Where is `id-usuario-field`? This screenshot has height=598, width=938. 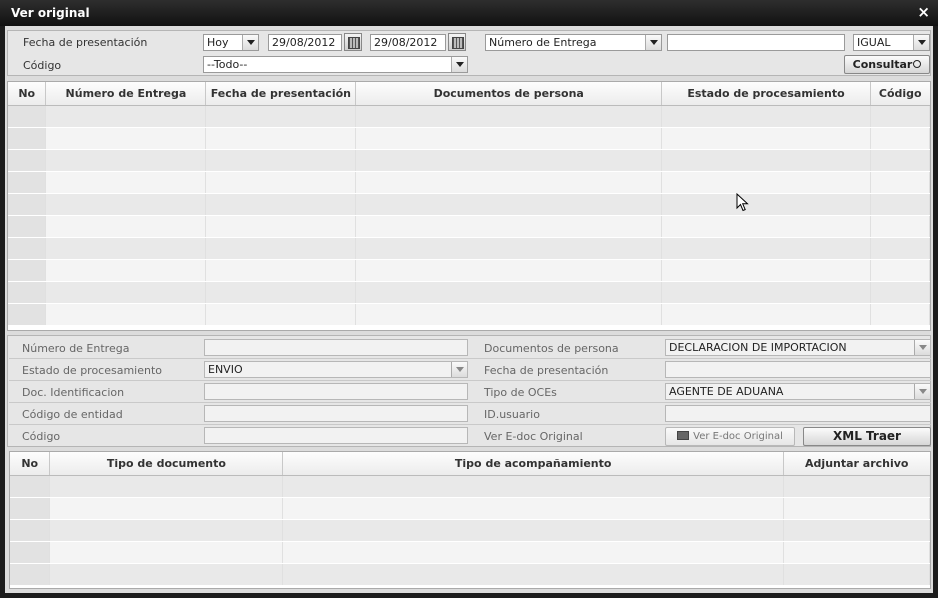
id-usuario-field is located at coordinates (798, 413).